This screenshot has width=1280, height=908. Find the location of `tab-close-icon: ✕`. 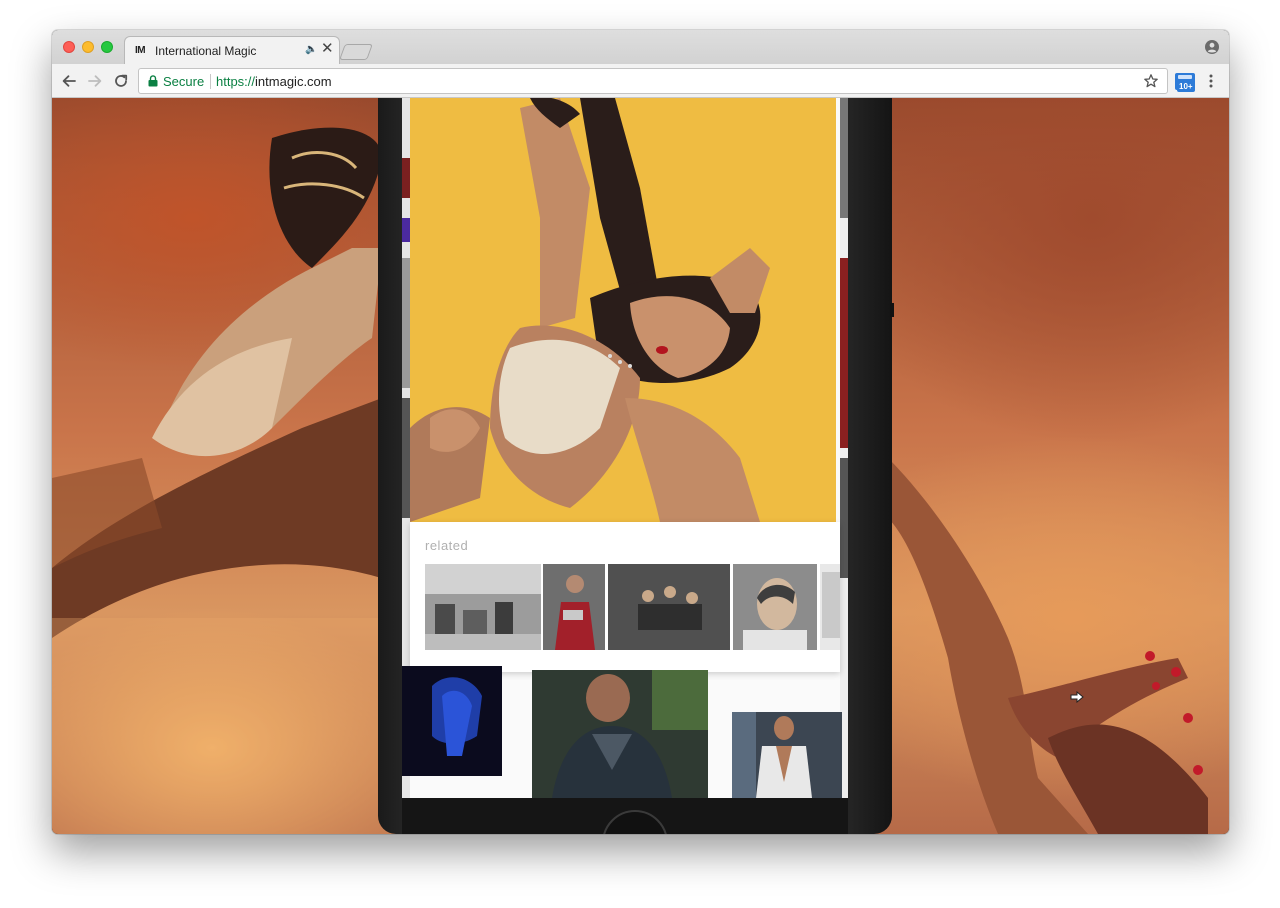

tab-close-icon: ✕ is located at coordinates (327, 48).